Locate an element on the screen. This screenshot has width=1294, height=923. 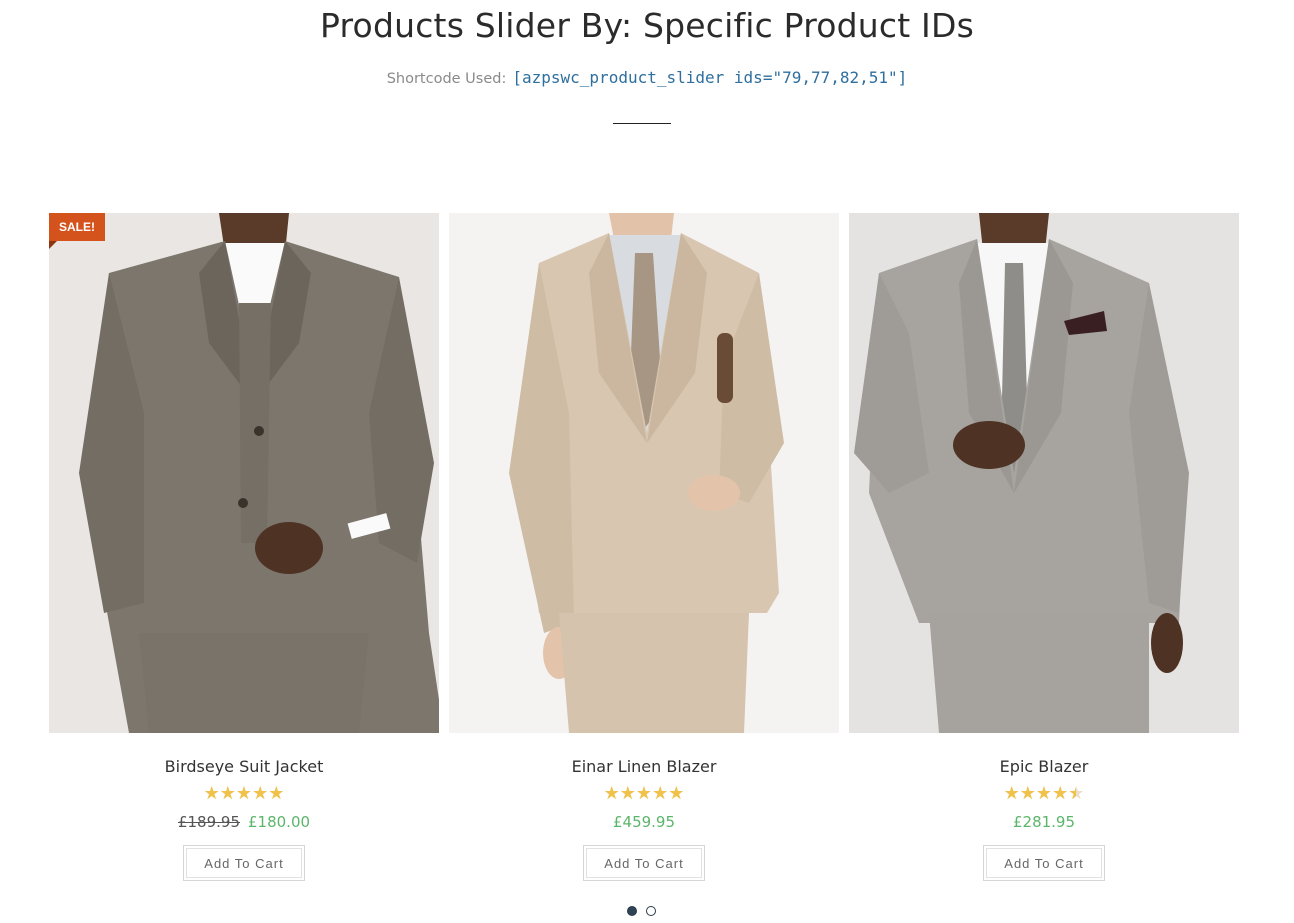
price-current: £180.00 is located at coordinates (279, 822).